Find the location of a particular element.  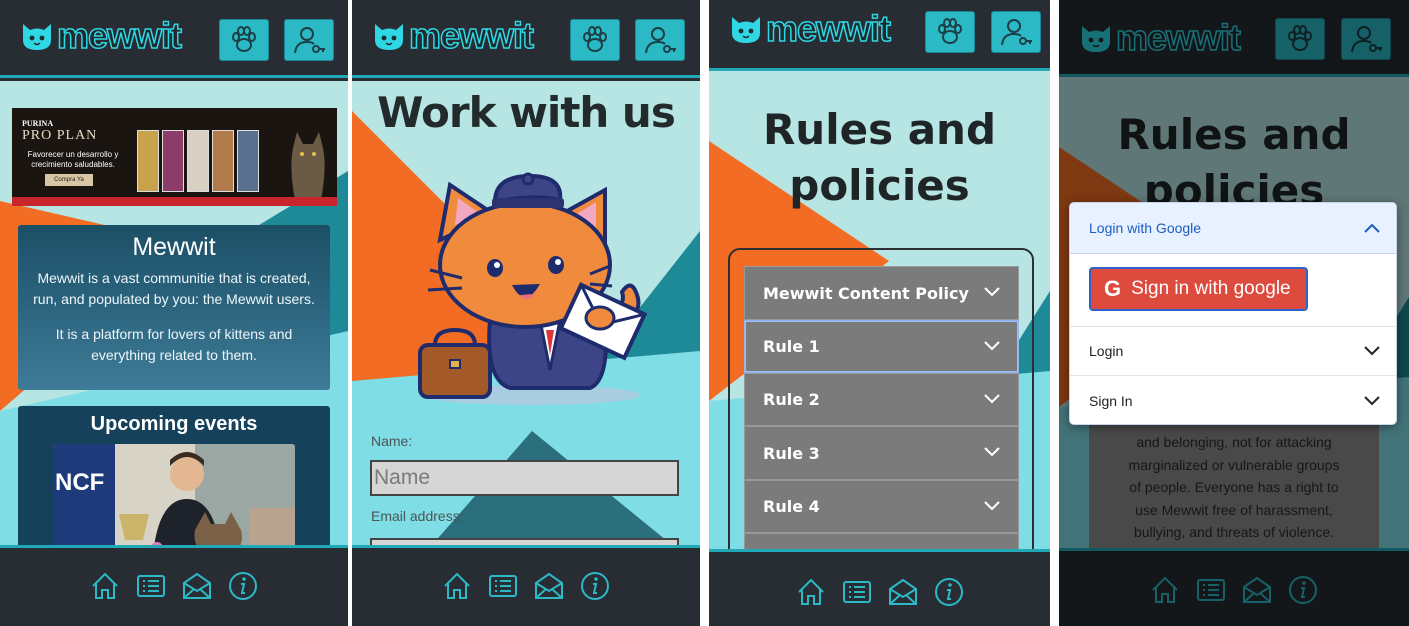

accordion-label: Mewwit Content Policy is located at coordinates (866, 293).